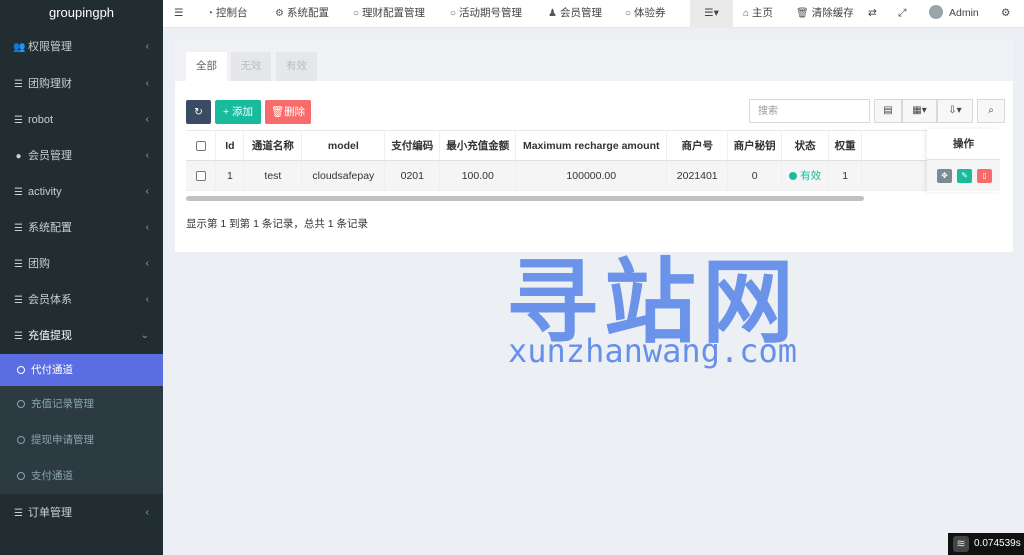 This screenshot has height=555, width=1024. I want to click on horizontal-scrollbar, so click(593, 199).